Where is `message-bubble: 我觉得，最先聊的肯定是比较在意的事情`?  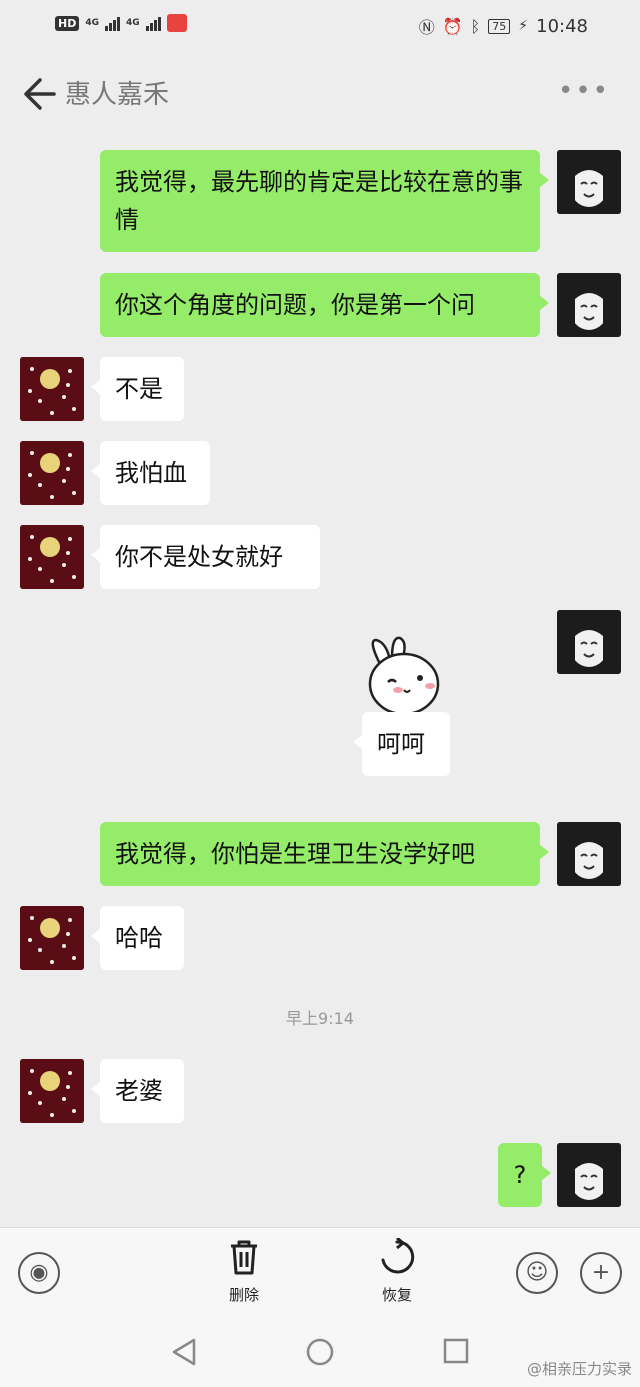
message-bubble: 我觉得，最先聊的肯定是比较在意的事情 is located at coordinates (324, 201).